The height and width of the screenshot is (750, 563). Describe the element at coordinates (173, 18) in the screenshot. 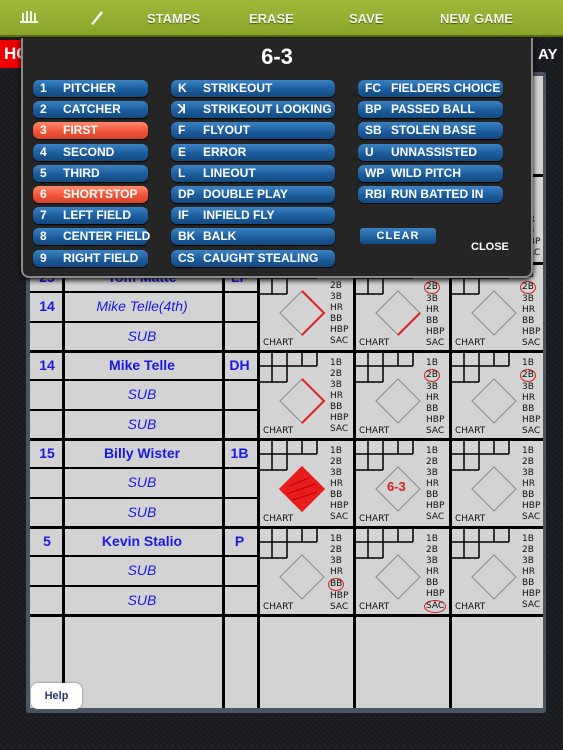

I see `stamps-button: STAMPS` at that location.